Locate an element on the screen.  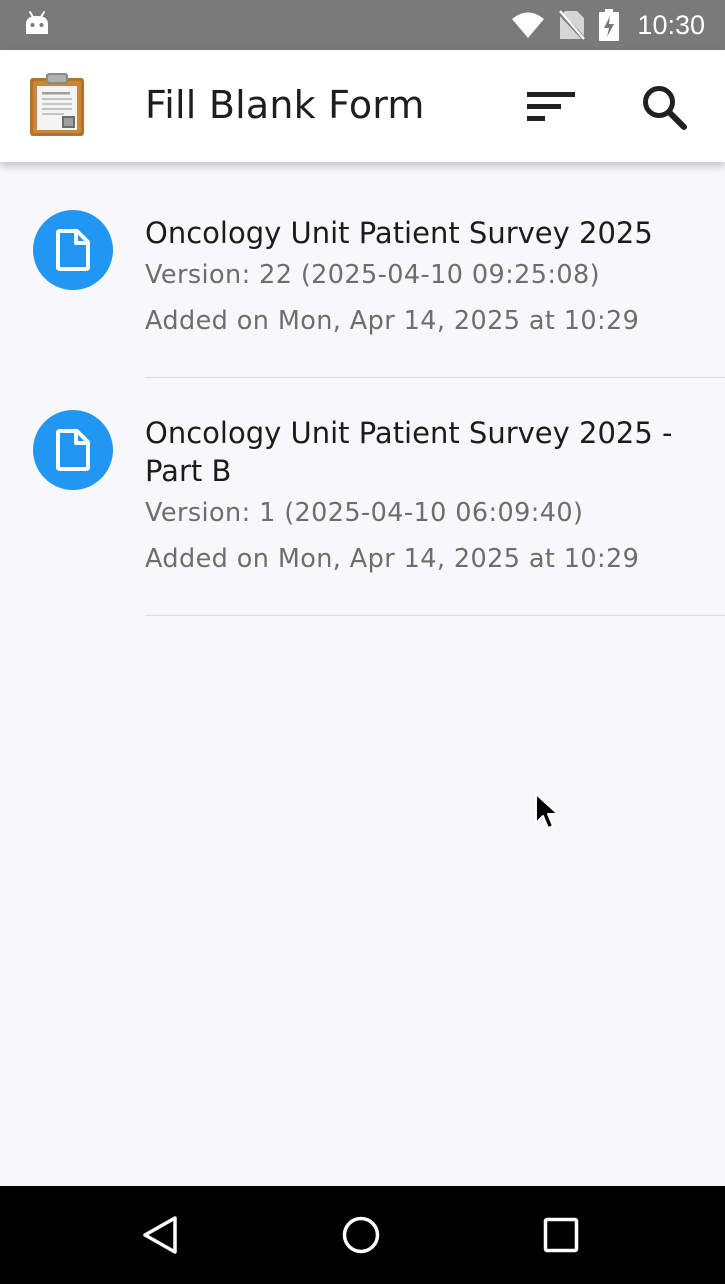
no-sim-icon is located at coordinates (572, 25).